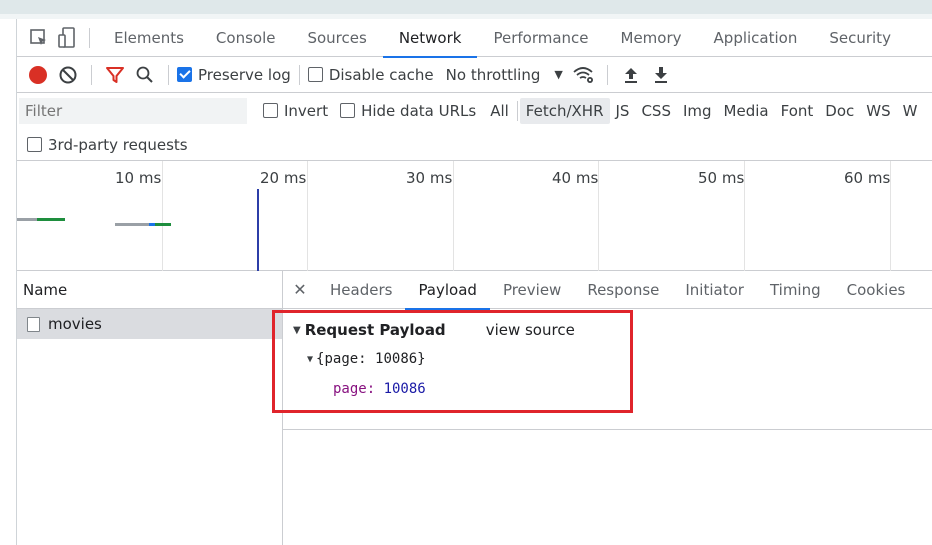 Image resolution: width=932 pixels, height=545 pixels. What do you see at coordinates (244, 74) in the screenshot?
I see `preserve-log-label: Preserve log` at bounding box center [244, 74].